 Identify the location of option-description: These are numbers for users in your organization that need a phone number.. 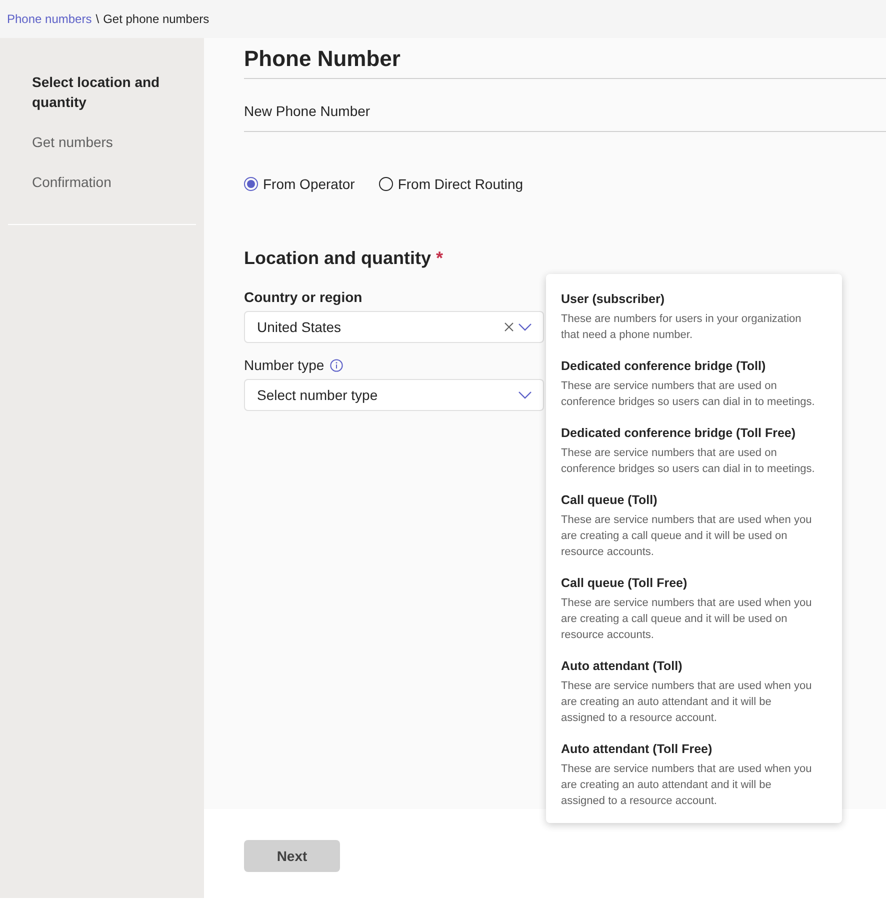
(681, 327).